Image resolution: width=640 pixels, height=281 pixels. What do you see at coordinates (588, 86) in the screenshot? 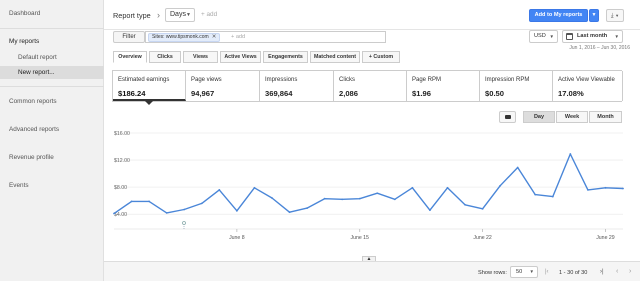
I see `metric-active-view-viewable: Active View Viewable 17.08%` at bounding box center [588, 86].